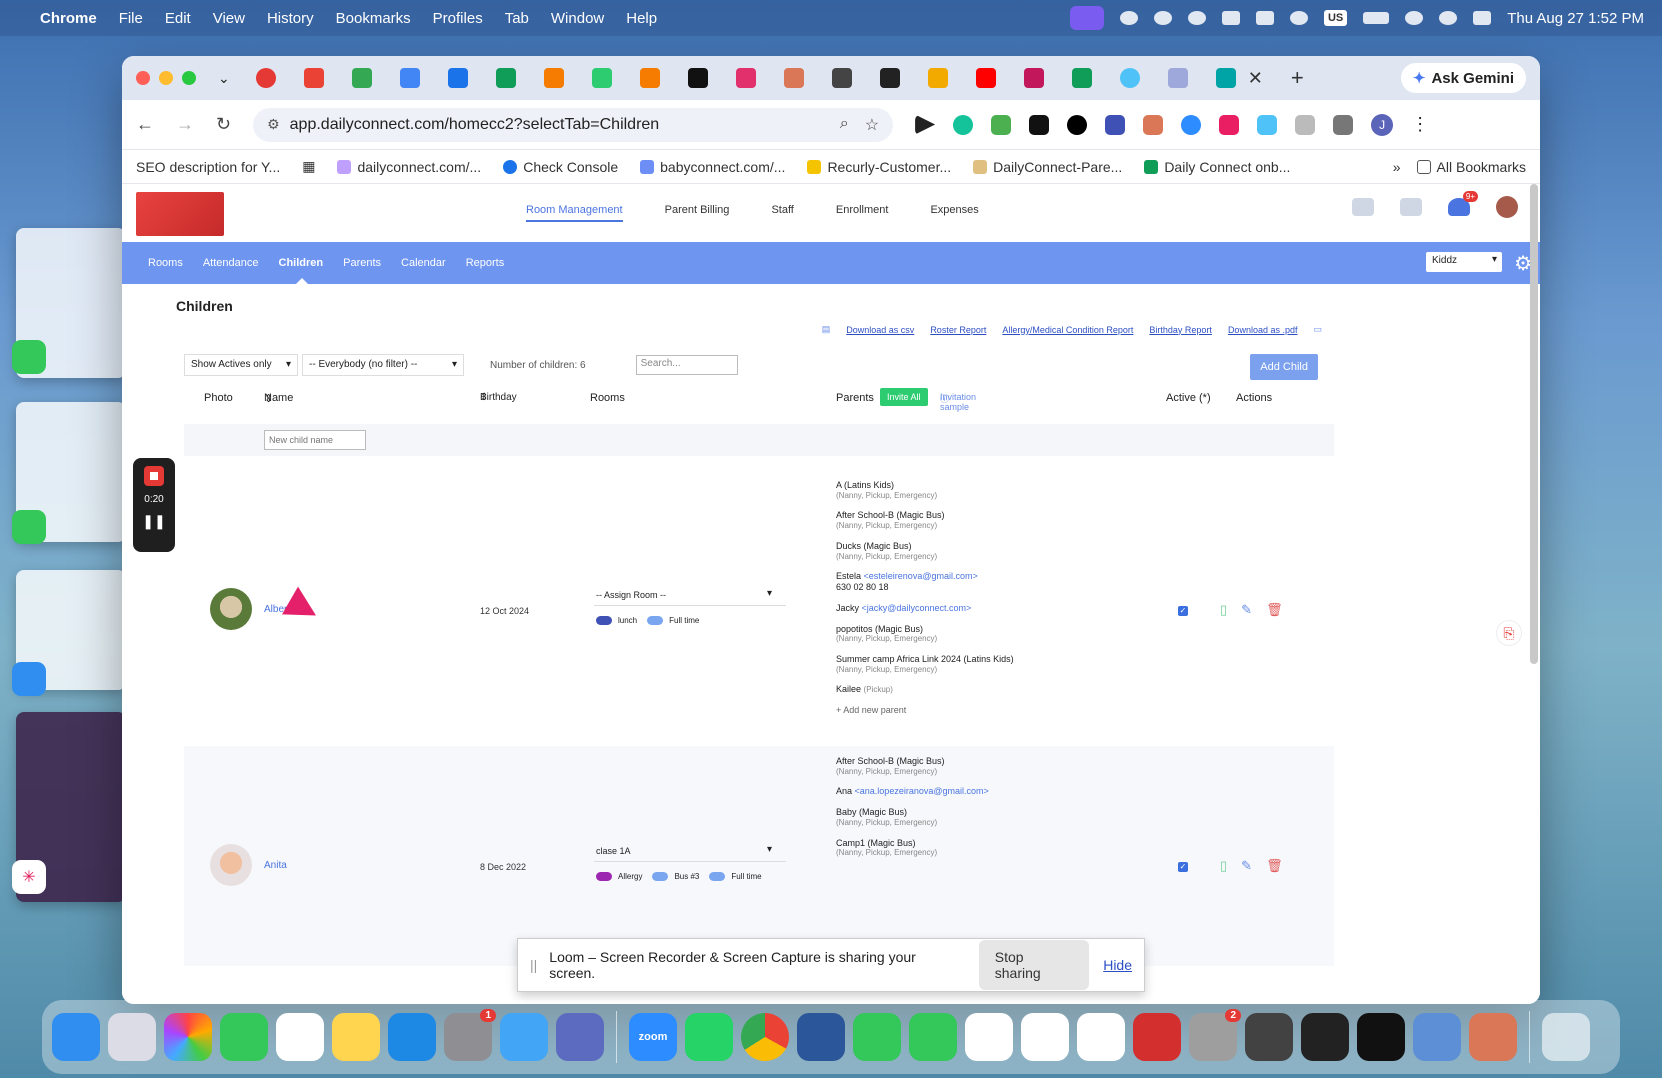 The height and width of the screenshot is (1078, 1662). I want to click on app-store-icon, so click(412, 1037).